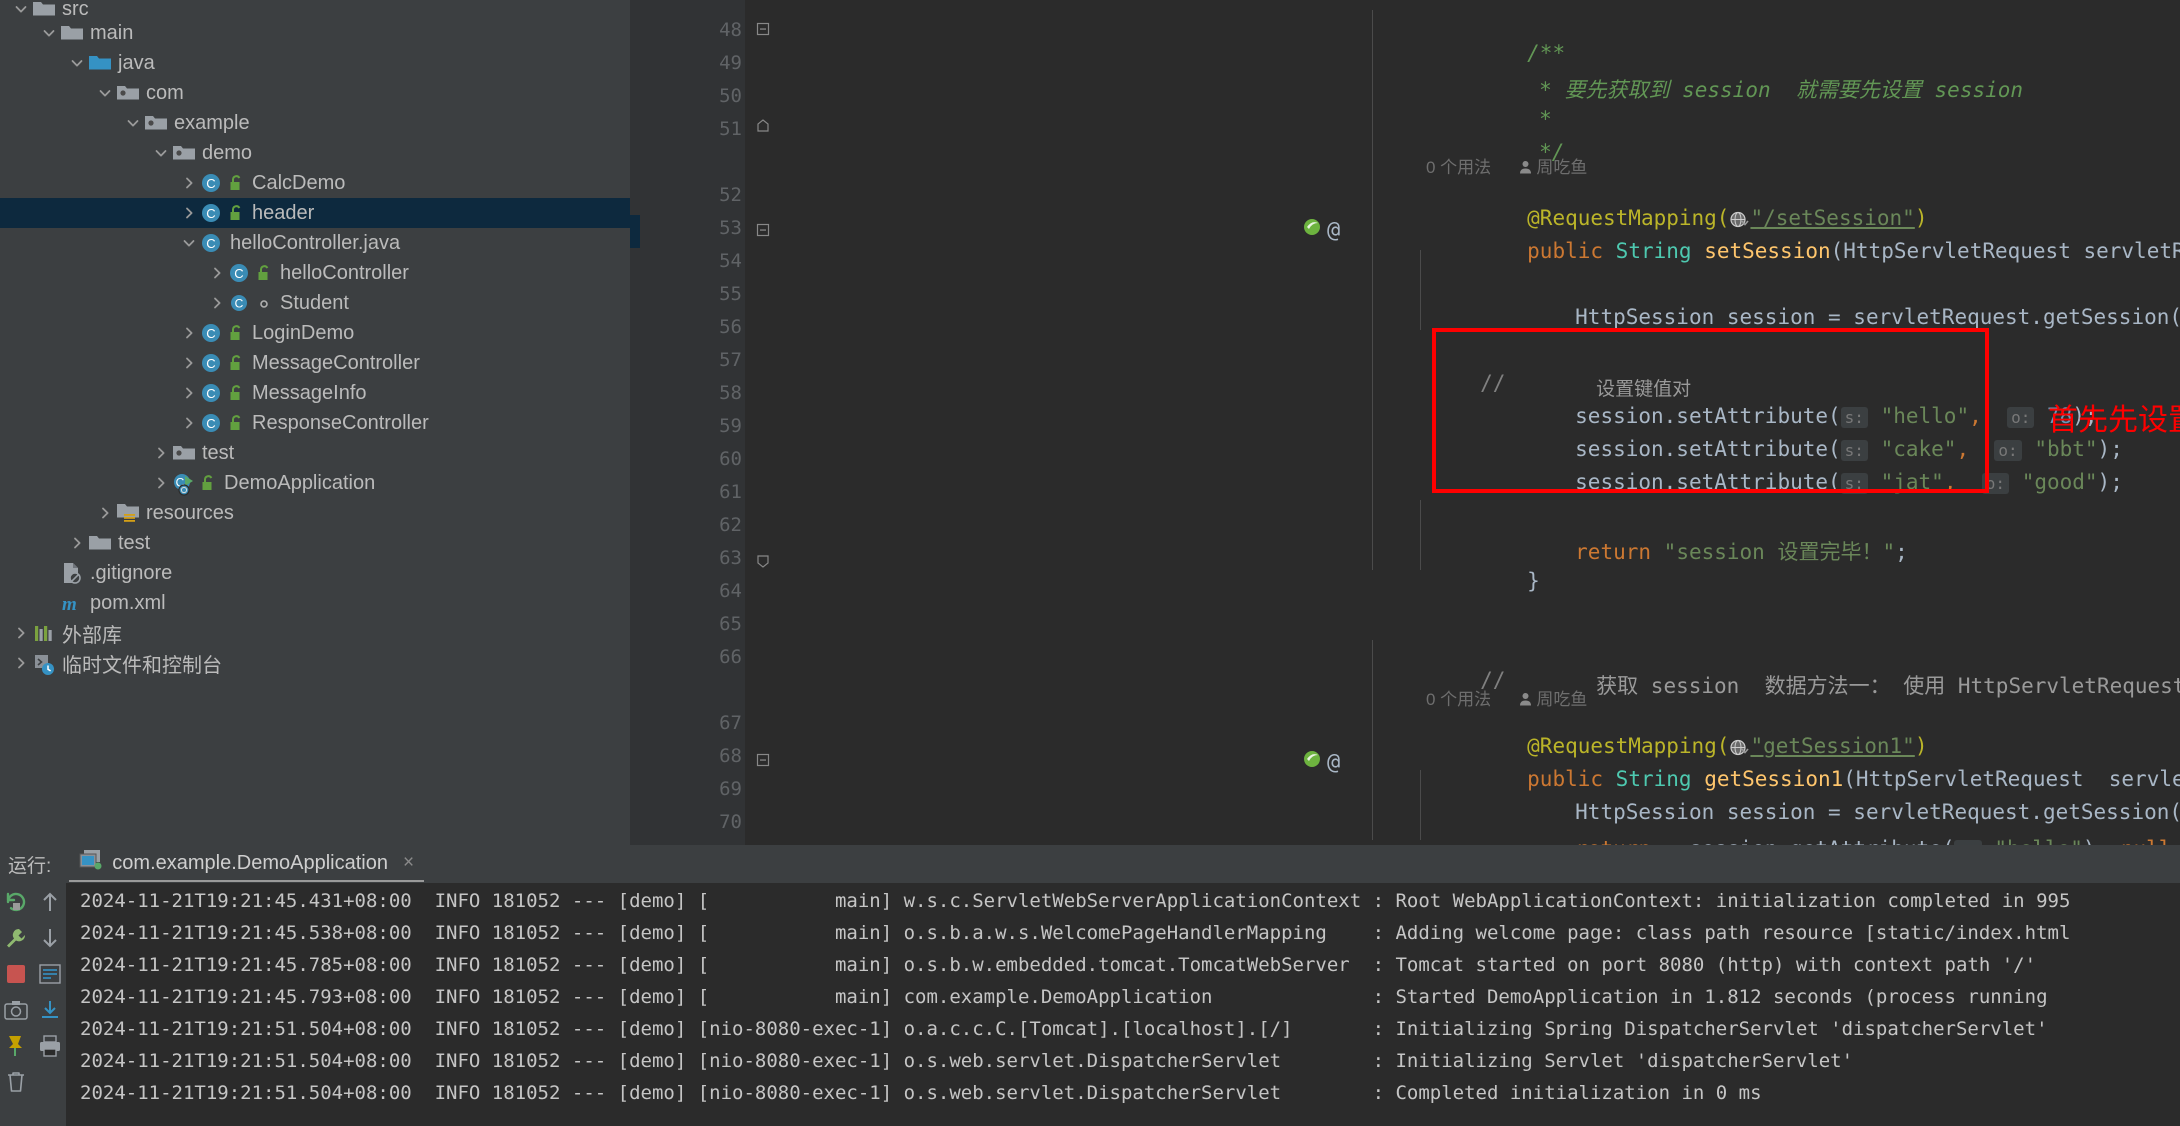 Image resolution: width=2180 pixels, height=1126 pixels. I want to click on tree-item-hellocontrollerjava: ChelloController.java, so click(315, 243).